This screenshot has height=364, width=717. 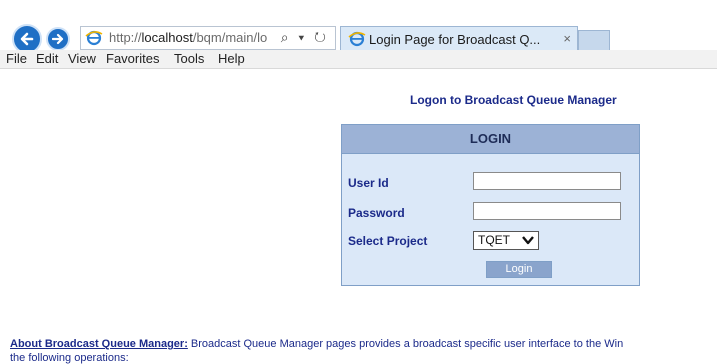 What do you see at coordinates (594, 41) in the screenshot?
I see `new-tab-button` at bounding box center [594, 41].